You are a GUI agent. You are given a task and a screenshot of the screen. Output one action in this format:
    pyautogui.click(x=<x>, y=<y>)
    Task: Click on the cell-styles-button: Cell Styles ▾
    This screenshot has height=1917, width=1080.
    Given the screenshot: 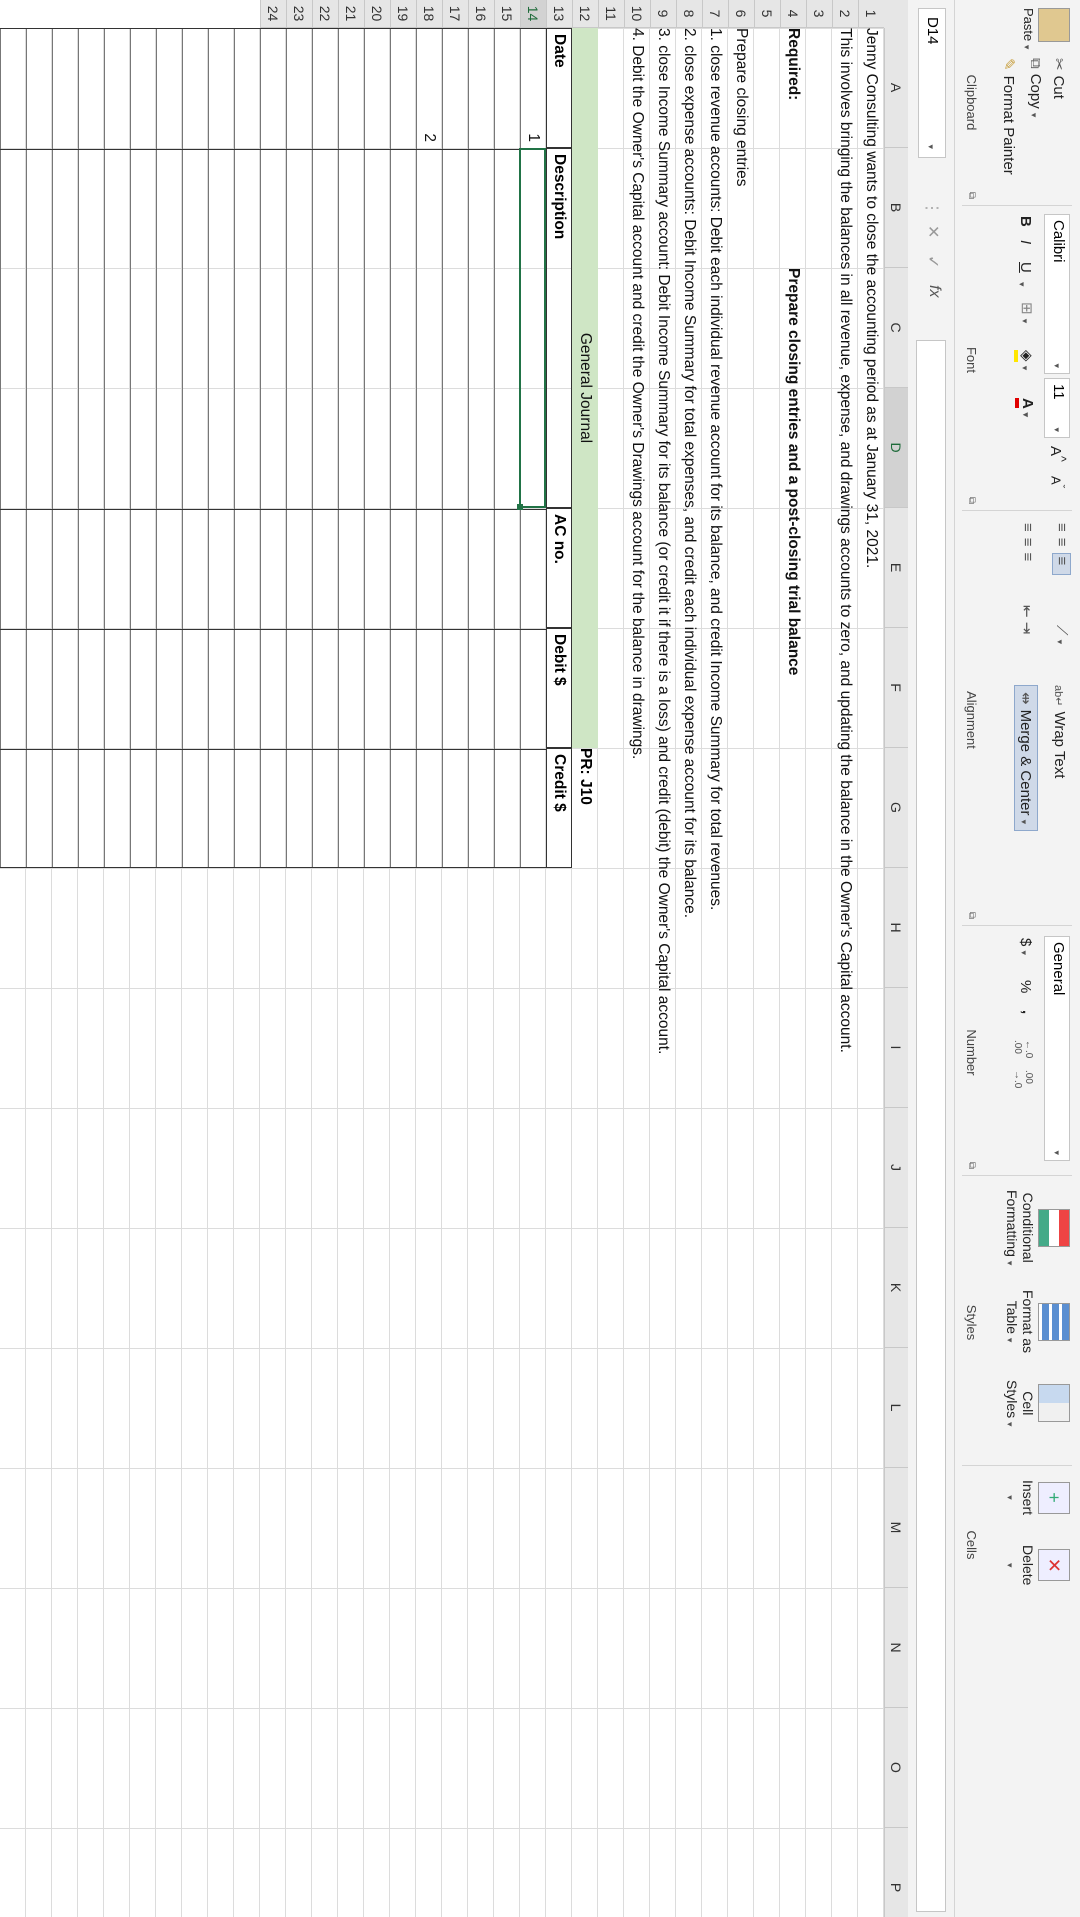 What is the action you would take?
    pyautogui.click(x=1037, y=1403)
    